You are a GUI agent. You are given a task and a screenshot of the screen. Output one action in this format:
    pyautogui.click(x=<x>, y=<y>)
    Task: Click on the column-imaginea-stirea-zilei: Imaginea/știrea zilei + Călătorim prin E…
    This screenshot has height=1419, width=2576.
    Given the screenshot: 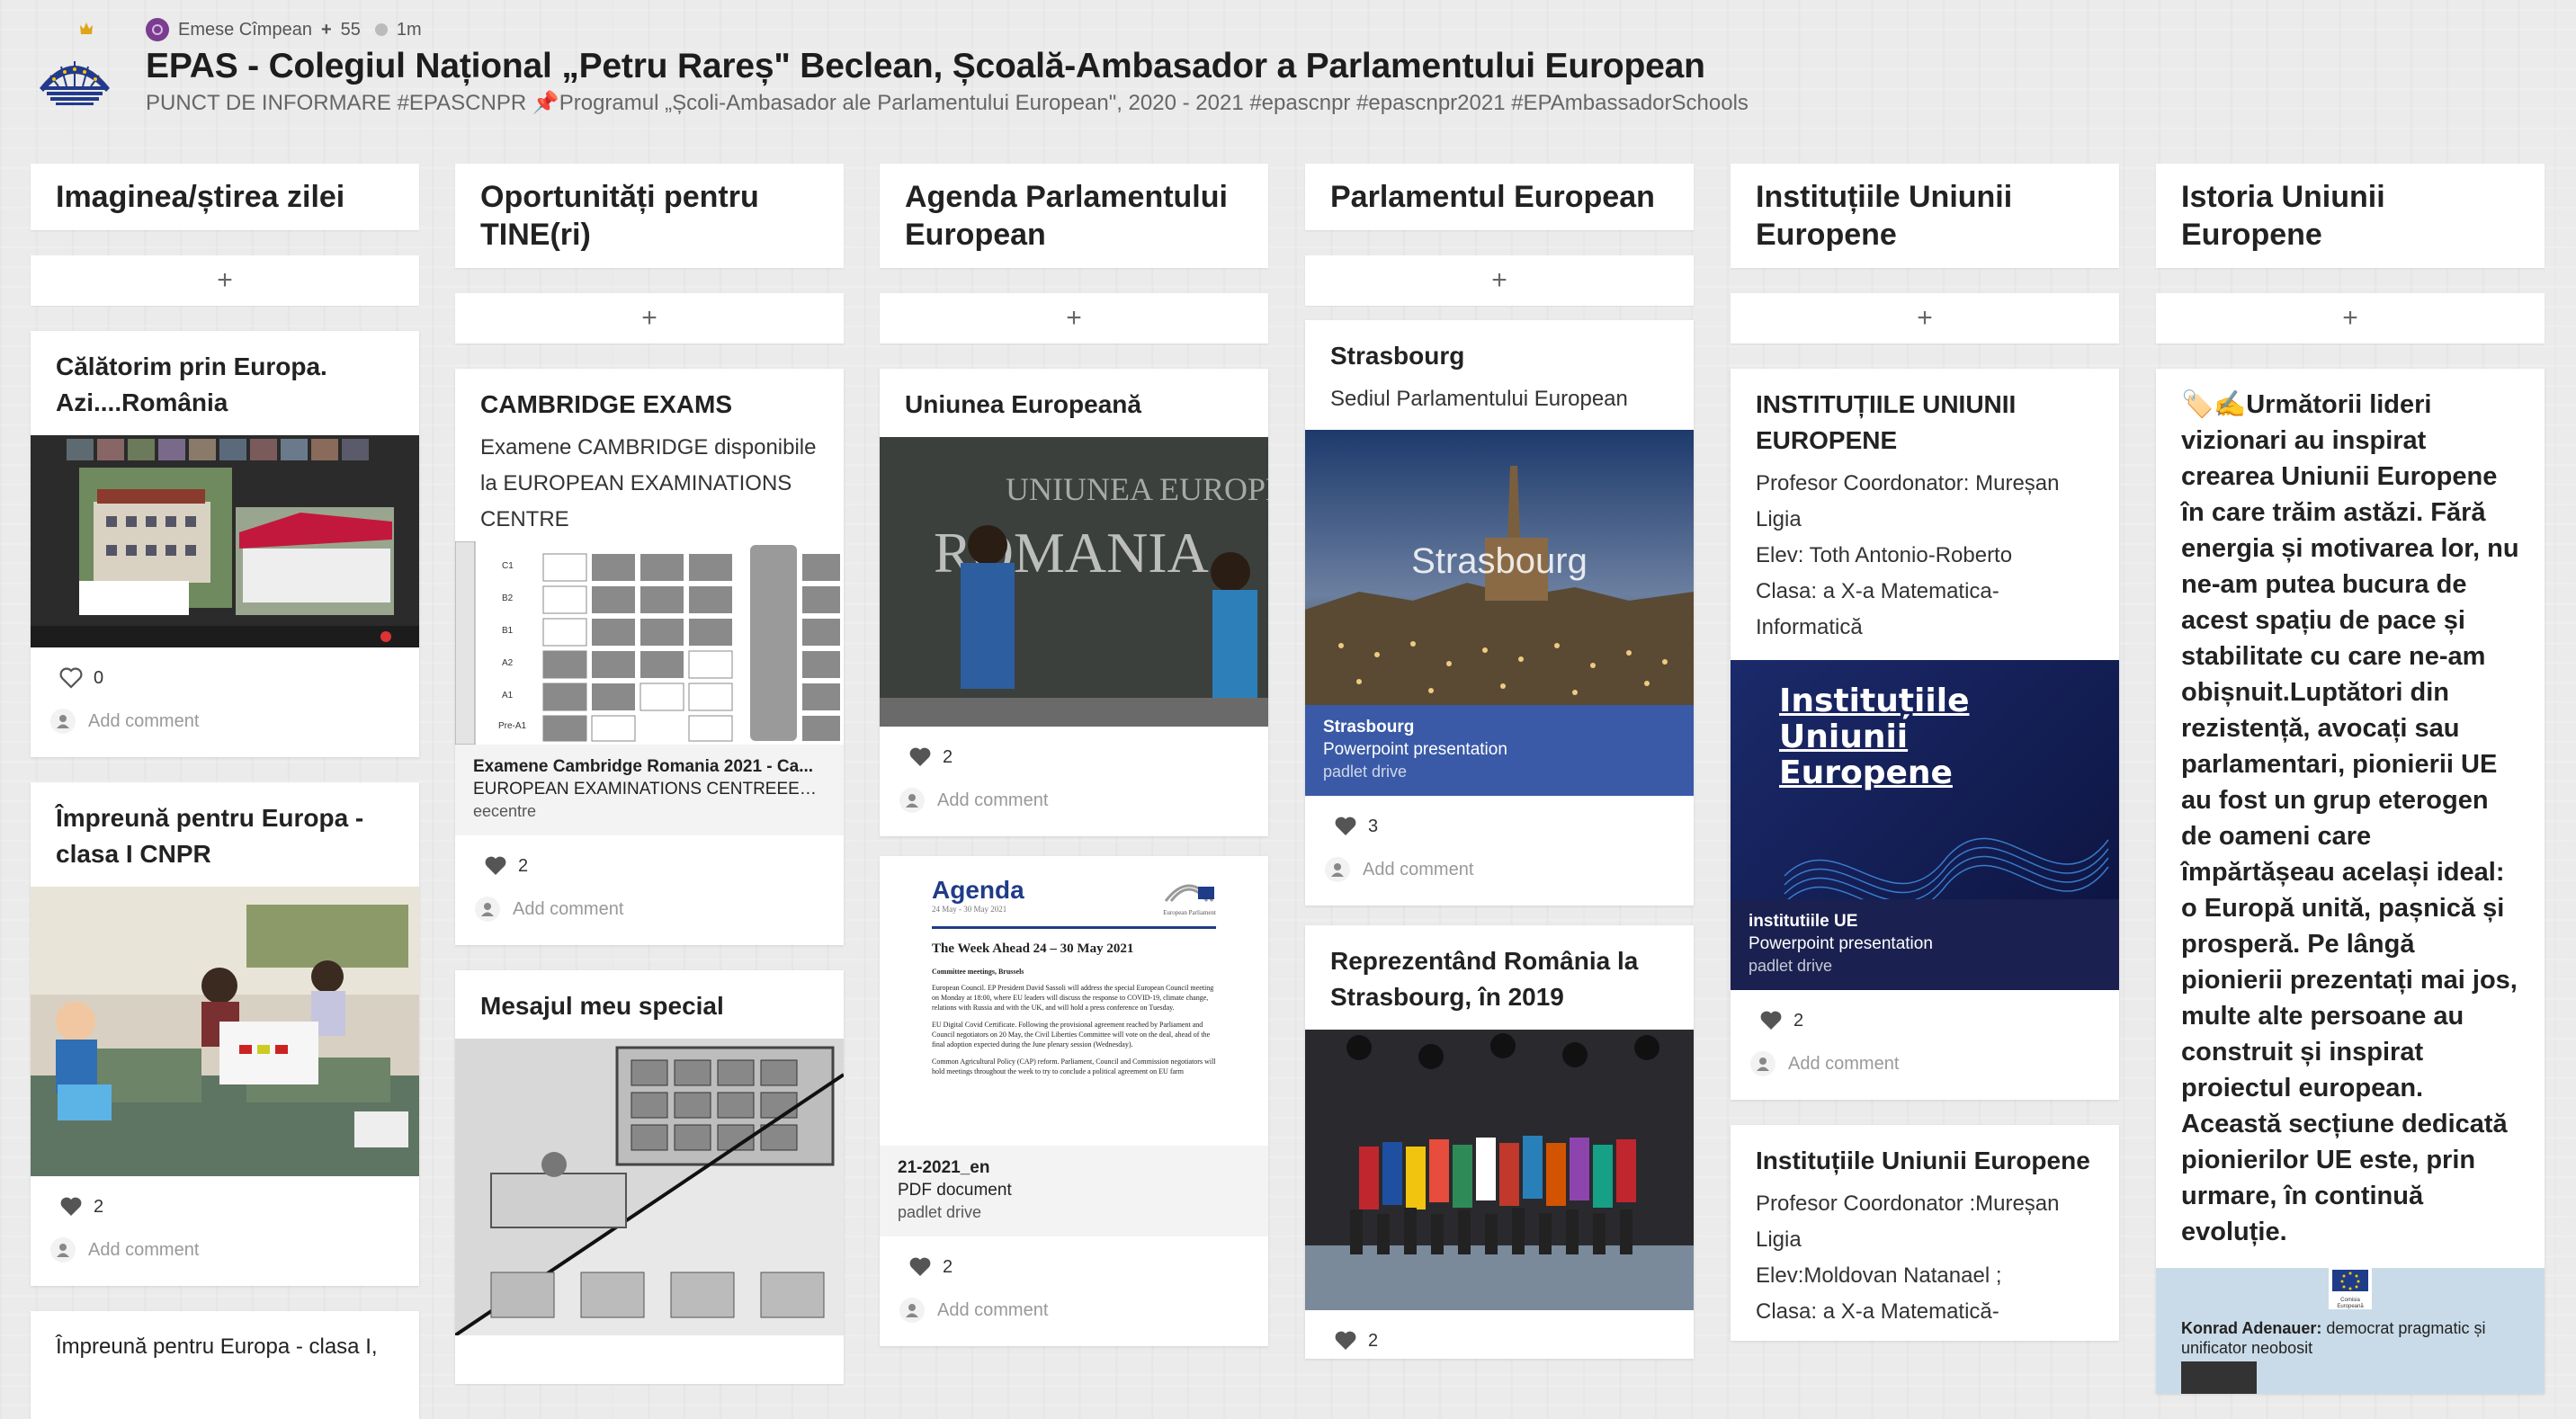 What is the action you would take?
    pyautogui.click(x=225, y=791)
    